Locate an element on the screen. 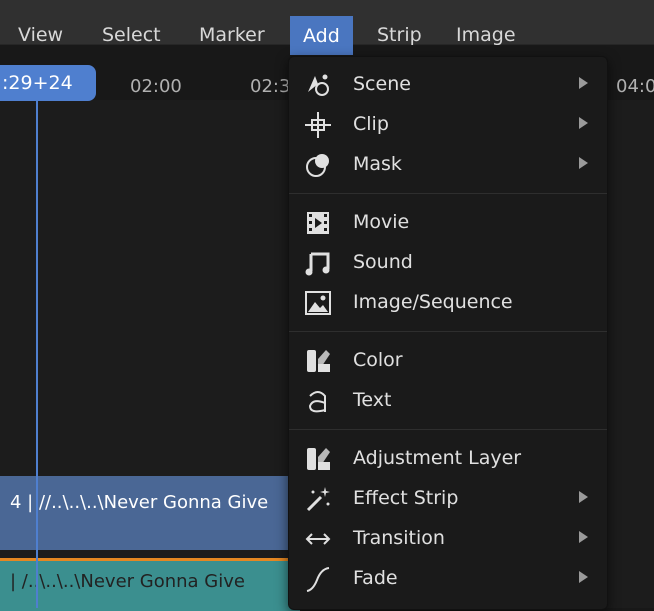 The width and height of the screenshot is (654, 611). sound-strip: | /..\..\..\Never Gonna Give is located at coordinates (150, 584).